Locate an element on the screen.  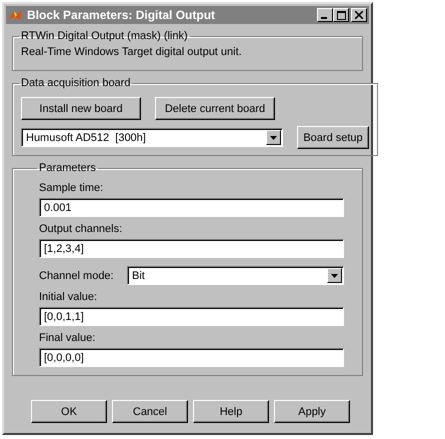
field-label: Final value: is located at coordinates (67, 338).